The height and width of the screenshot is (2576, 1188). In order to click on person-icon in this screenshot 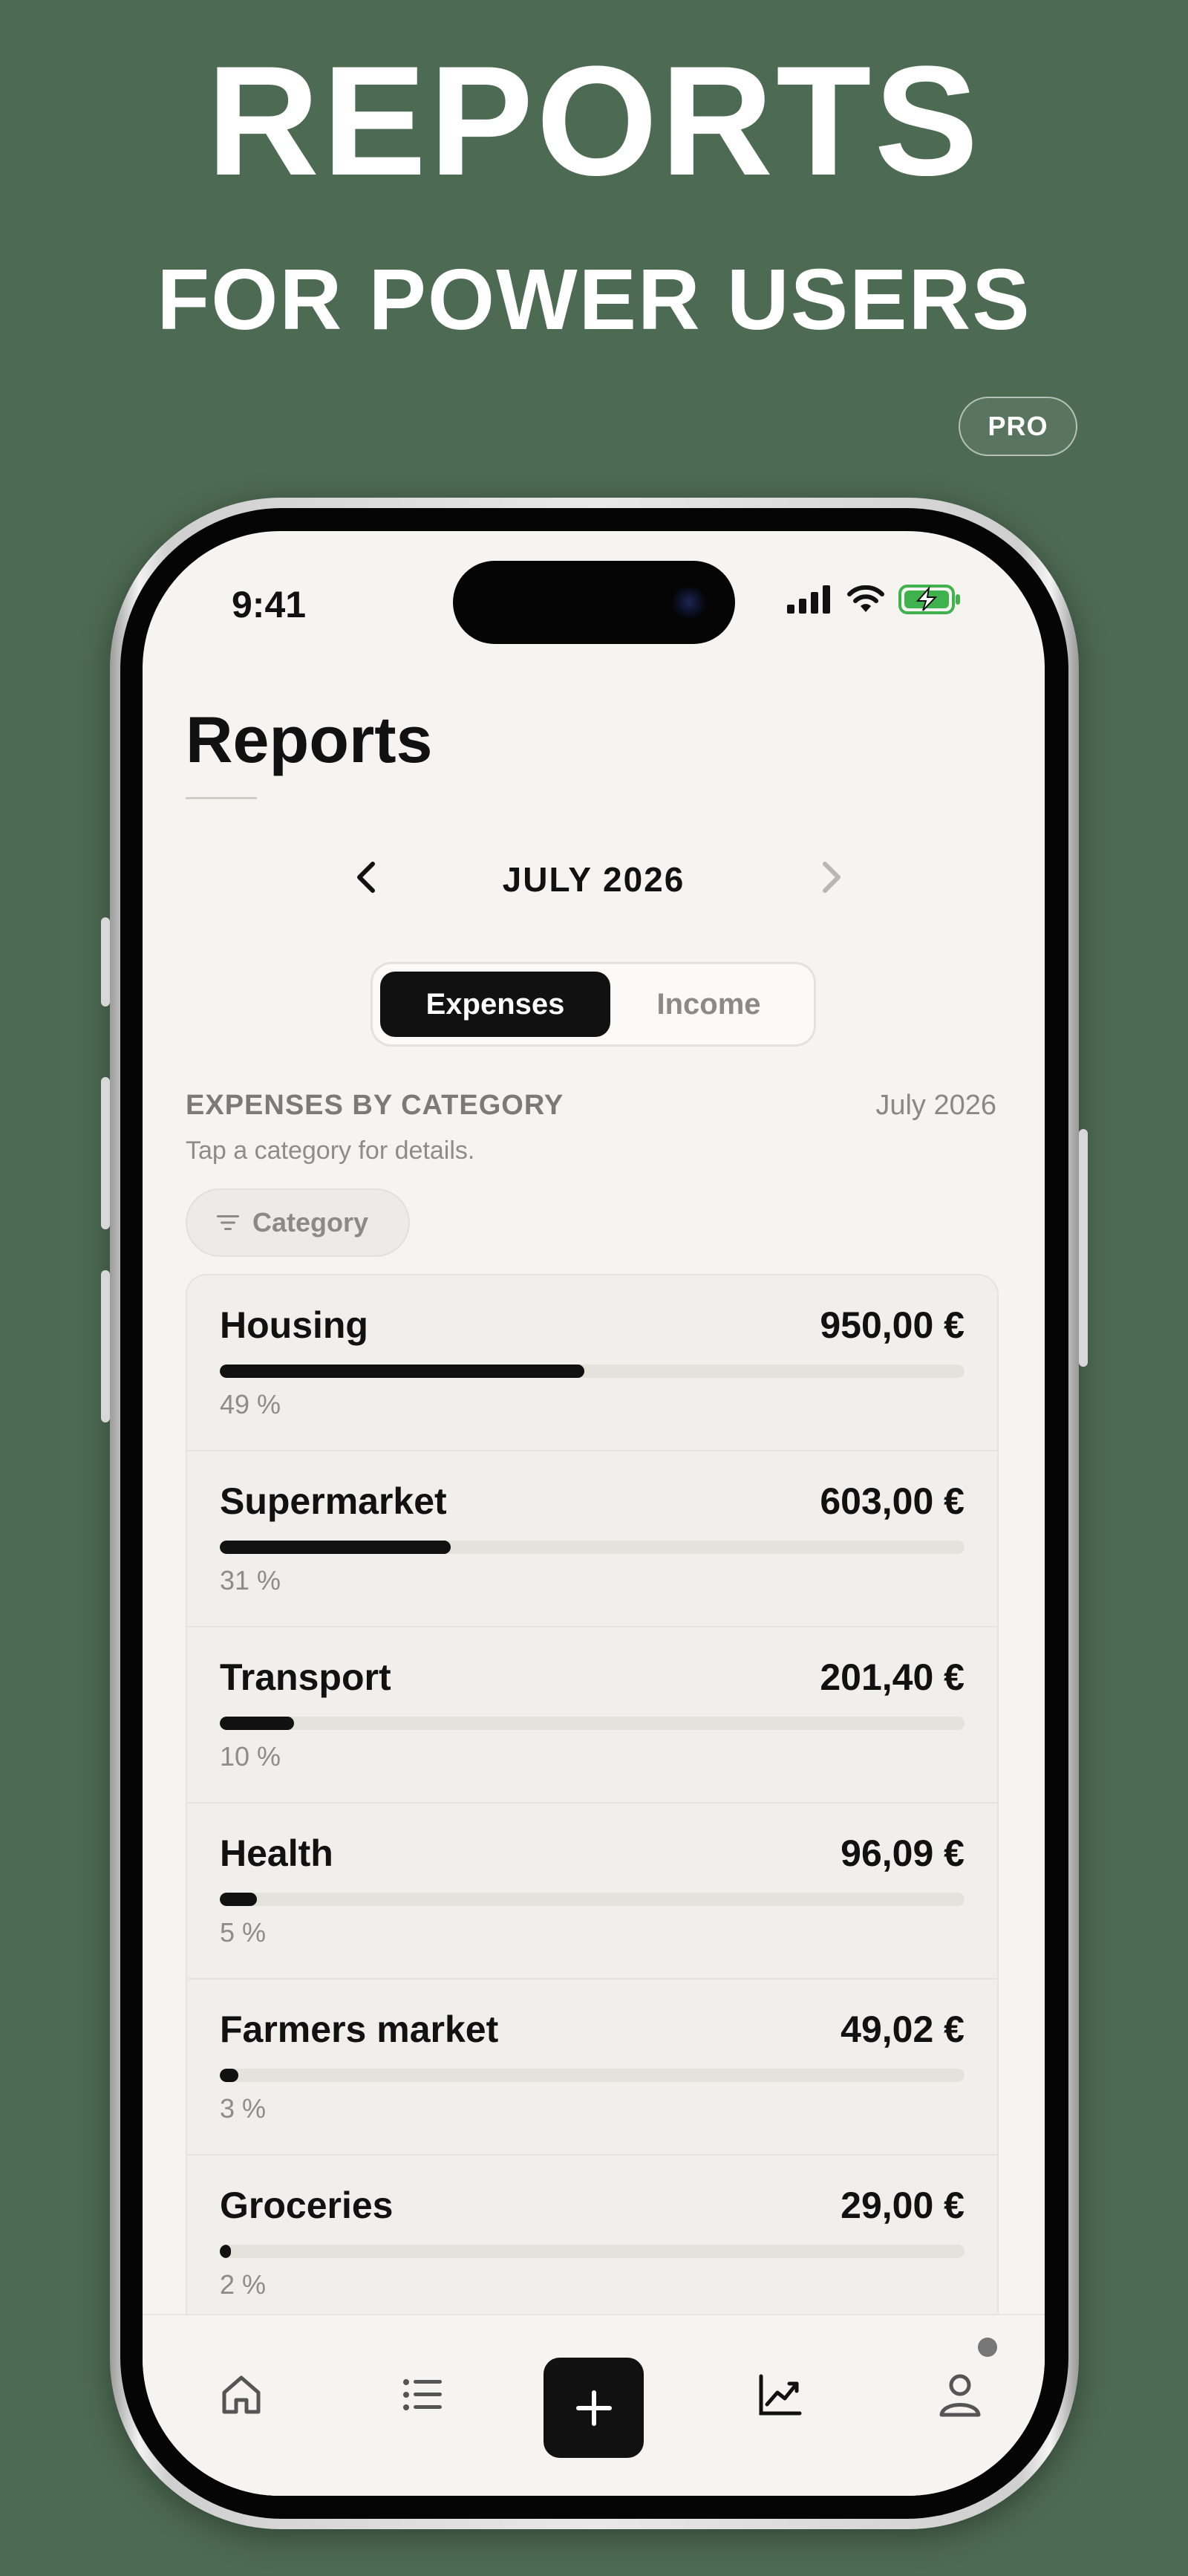, I will do `click(960, 2395)`.